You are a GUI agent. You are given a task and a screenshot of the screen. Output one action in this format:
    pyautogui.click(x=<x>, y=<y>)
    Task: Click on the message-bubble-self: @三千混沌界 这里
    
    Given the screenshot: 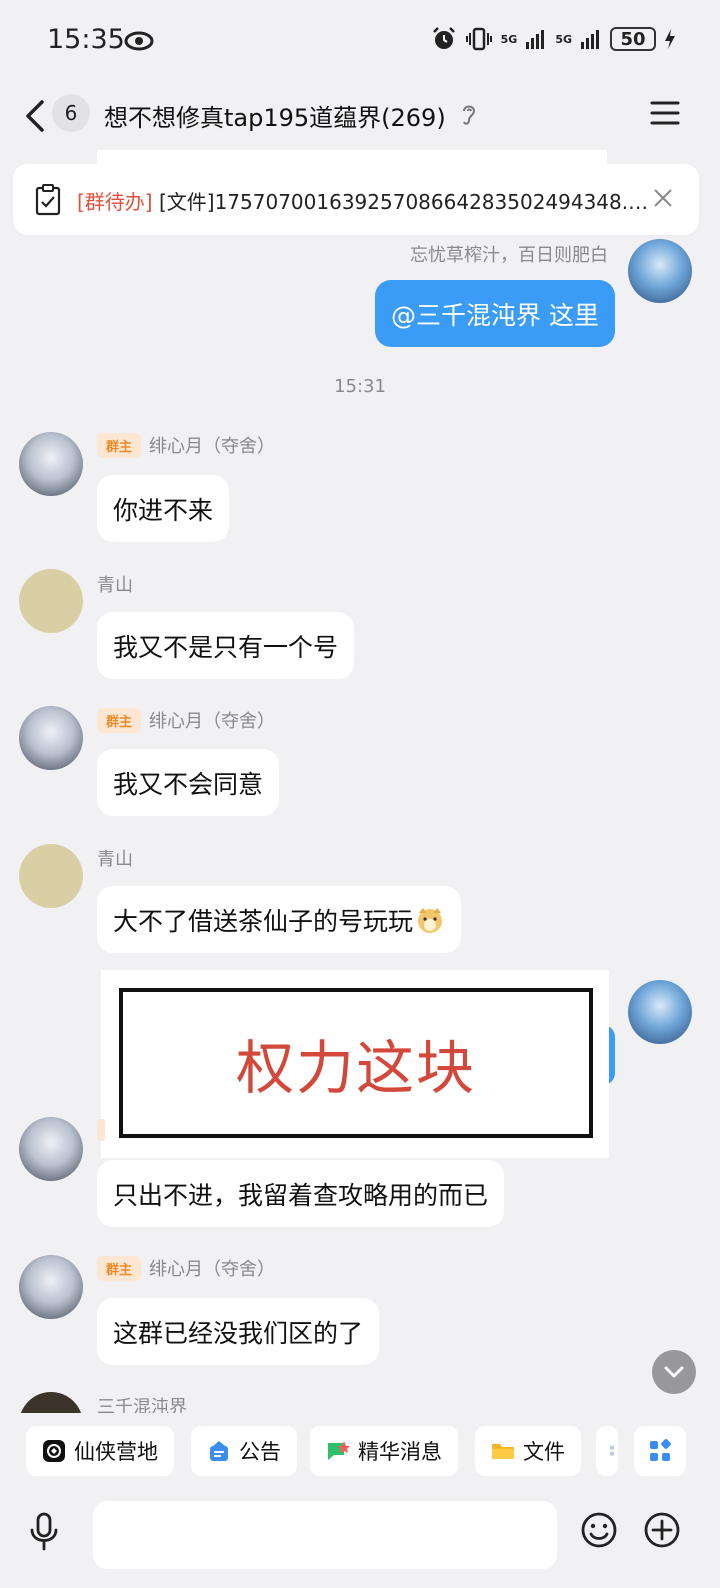 What is the action you would take?
    pyautogui.click(x=495, y=313)
    